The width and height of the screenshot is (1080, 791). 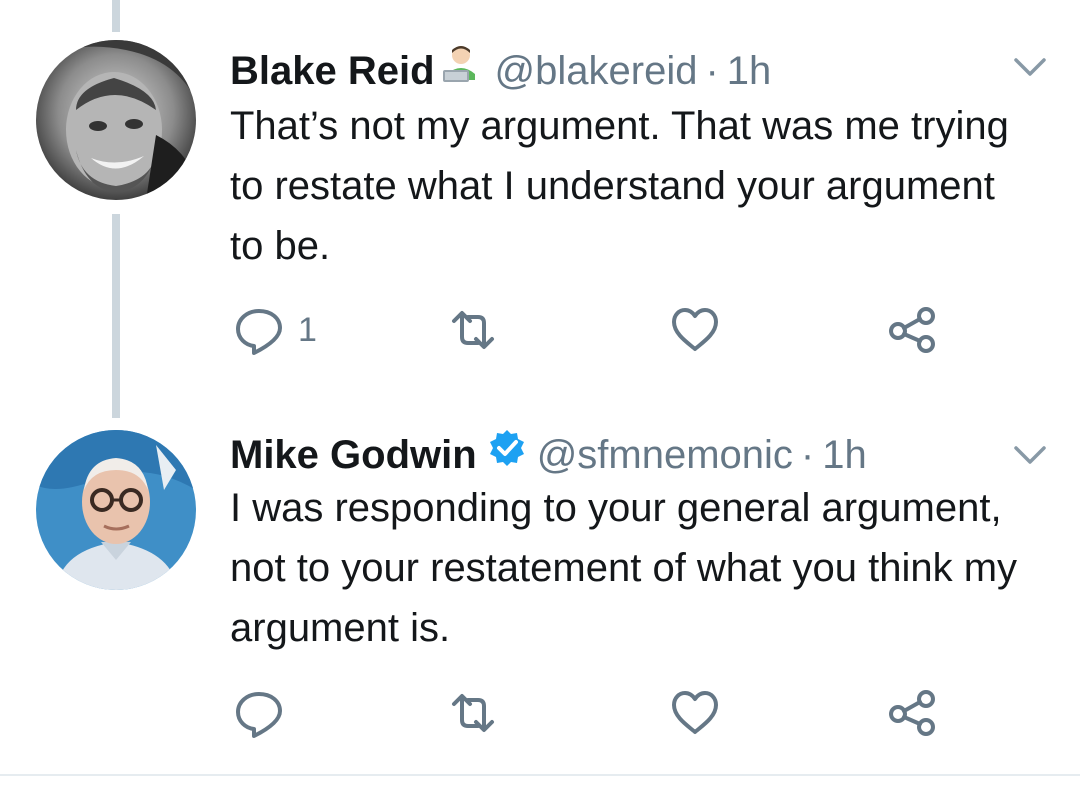 I want to click on user-handle: @sfmnemonic, so click(x=665, y=455).